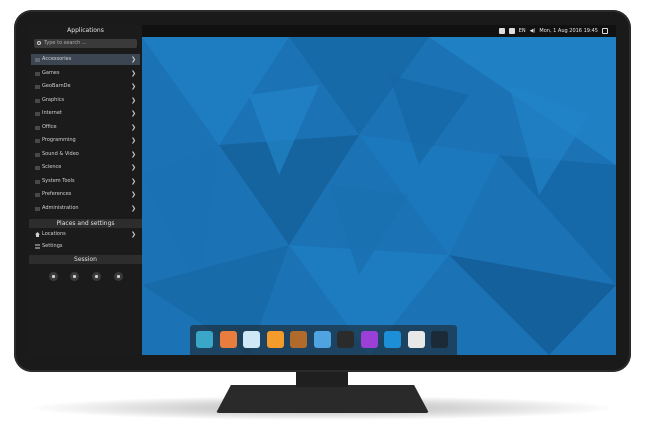  I want to click on places-item-label: Settings, so click(52, 246).